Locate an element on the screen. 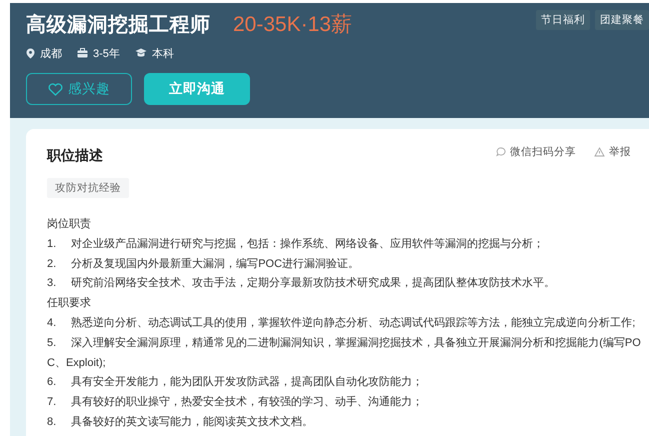 The height and width of the screenshot is (436, 649). job-title: 高级漏洞挖掘工程师 is located at coordinates (119, 25).